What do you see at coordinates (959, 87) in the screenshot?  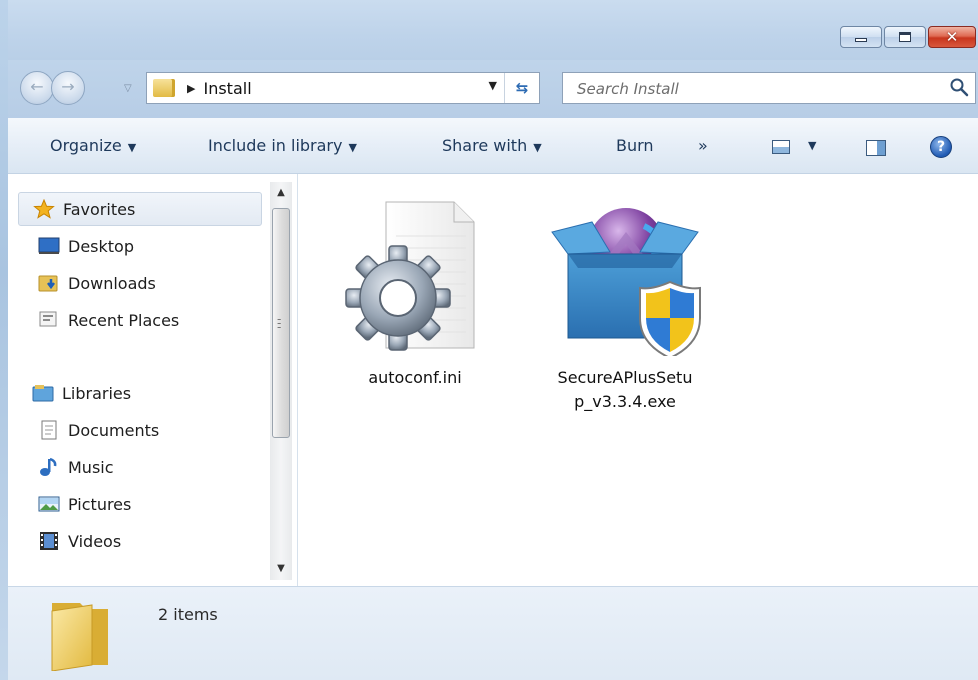 I see `search-icon` at bounding box center [959, 87].